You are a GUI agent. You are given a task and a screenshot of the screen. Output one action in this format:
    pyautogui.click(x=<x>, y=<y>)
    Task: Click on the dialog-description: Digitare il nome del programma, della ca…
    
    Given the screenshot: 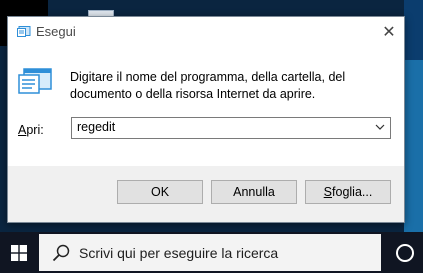 What is the action you would take?
    pyautogui.click(x=208, y=85)
    